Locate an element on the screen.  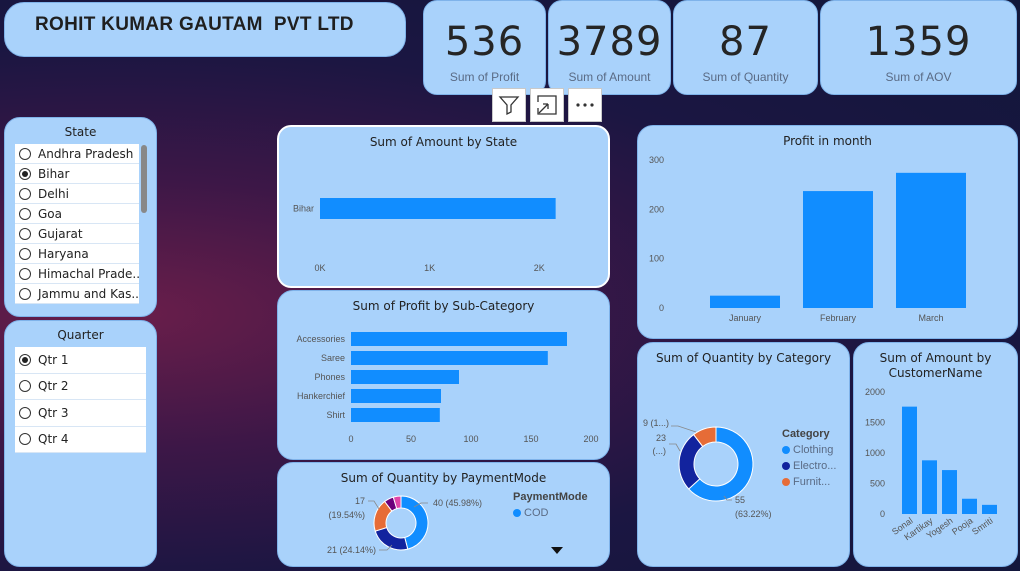
slicer-option-label: Goa is located at coordinates (50, 213).